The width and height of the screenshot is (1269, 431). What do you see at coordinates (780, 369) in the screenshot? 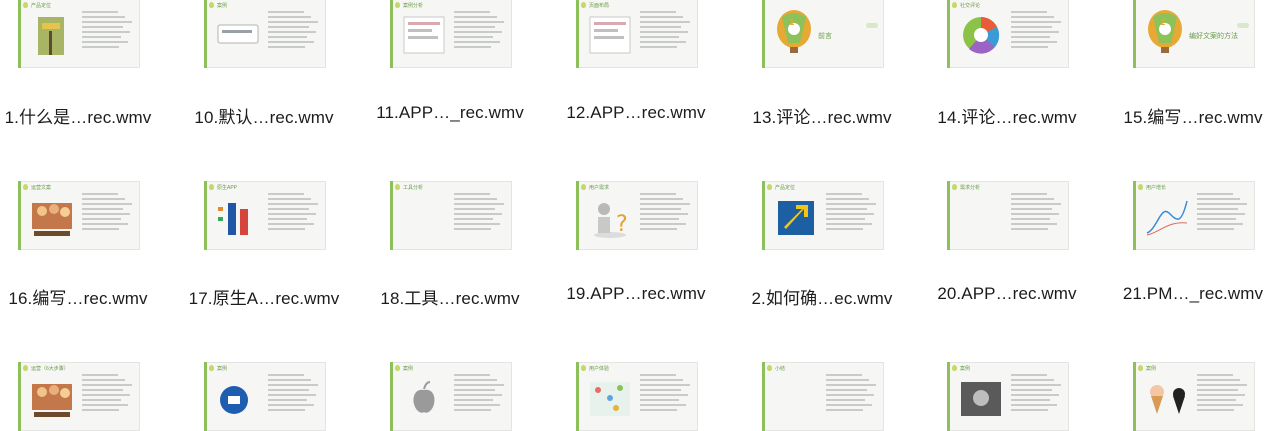
I see `slide-title: 小结` at bounding box center [780, 369].